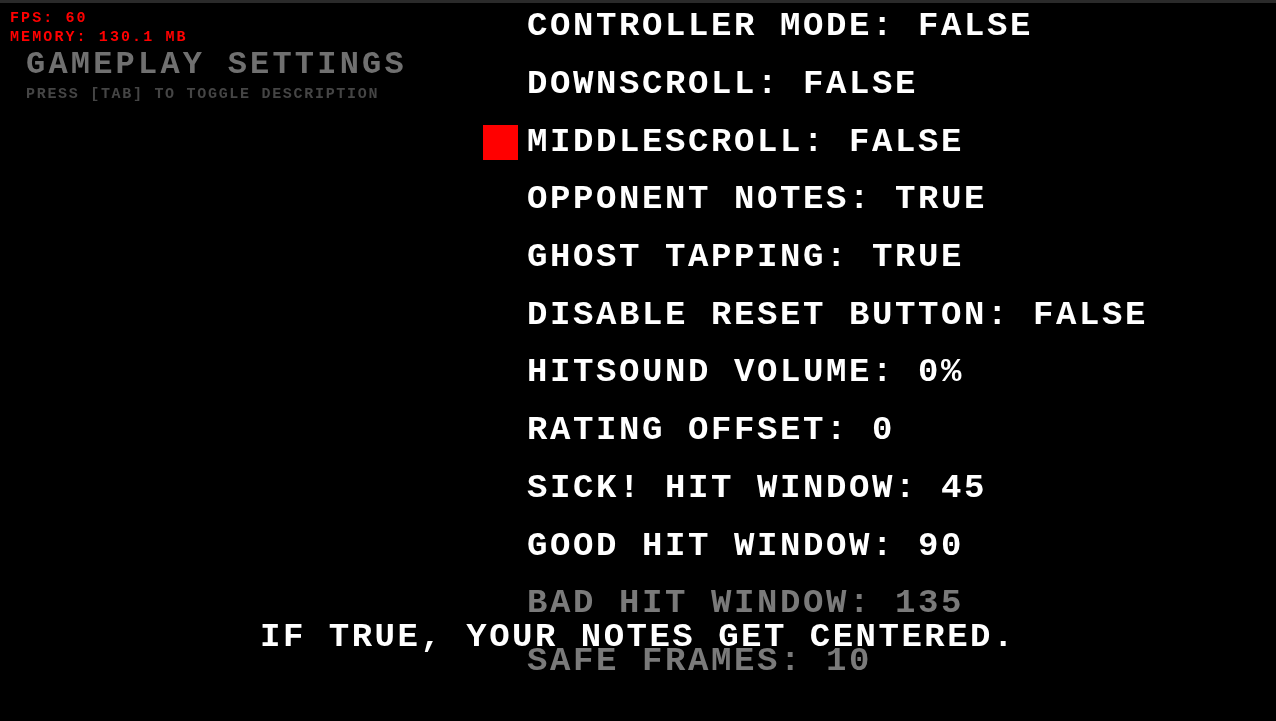  Describe the element at coordinates (203, 94) in the screenshot. I see `hint-text: PRESS [TAB] TO TOGGLE DESCRIPTION` at that location.